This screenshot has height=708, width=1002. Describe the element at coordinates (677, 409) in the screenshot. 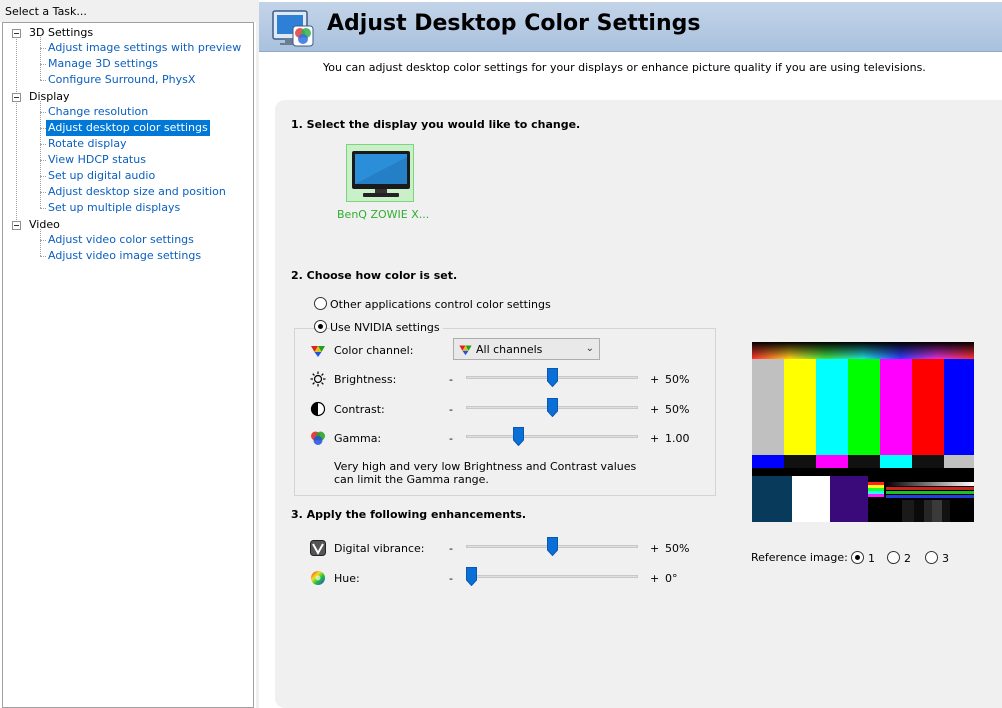

I see `contrast-value: 50%` at that location.